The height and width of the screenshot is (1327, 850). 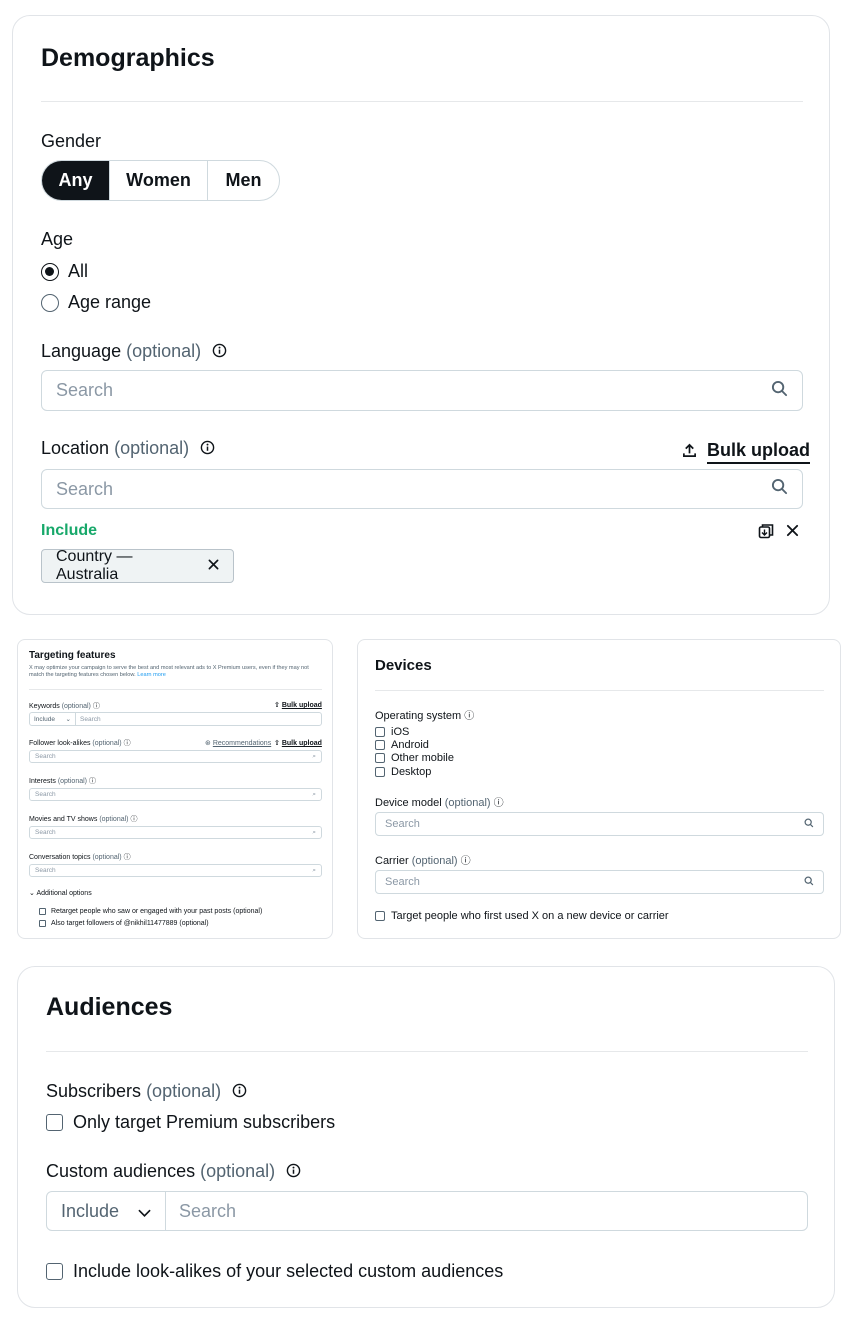 What do you see at coordinates (599, 824) in the screenshot?
I see `device-model-search-input: Search` at bounding box center [599, 824].